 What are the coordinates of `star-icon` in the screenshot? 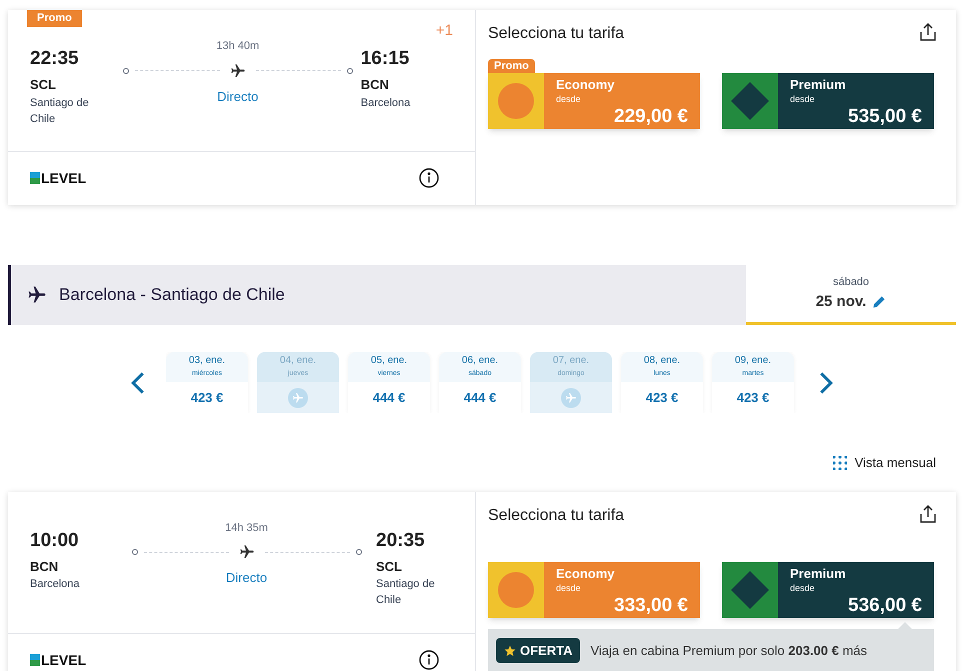 It's located at (510, 650).